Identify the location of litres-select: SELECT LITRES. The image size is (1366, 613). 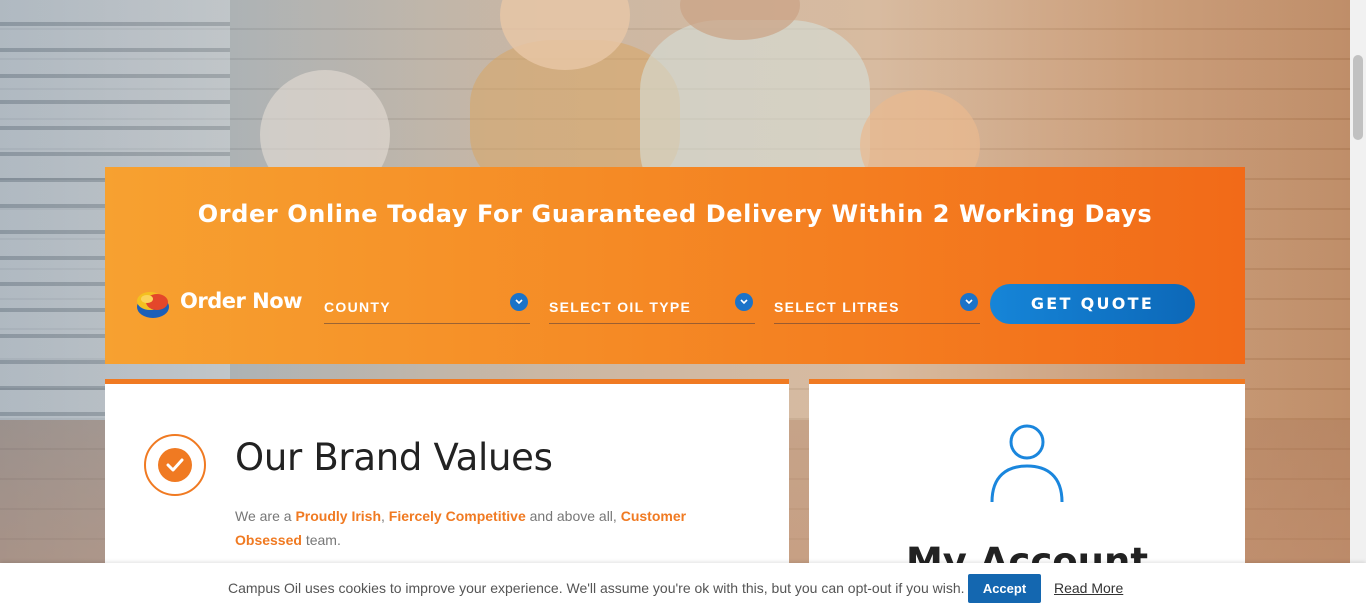
(877, 307).